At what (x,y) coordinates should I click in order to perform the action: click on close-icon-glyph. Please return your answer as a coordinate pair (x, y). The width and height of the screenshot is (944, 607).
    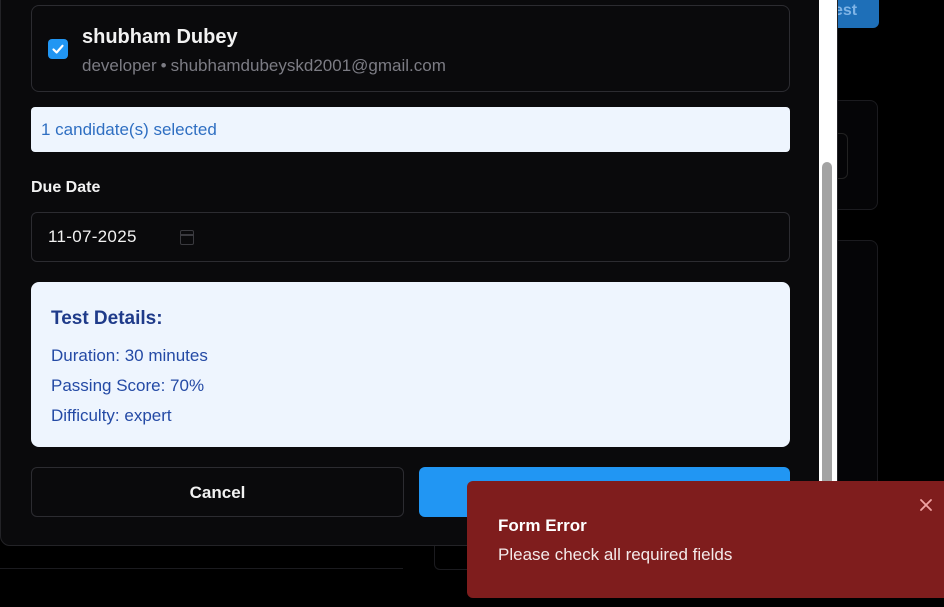
    Looking at the image, I should click on (926, 505).